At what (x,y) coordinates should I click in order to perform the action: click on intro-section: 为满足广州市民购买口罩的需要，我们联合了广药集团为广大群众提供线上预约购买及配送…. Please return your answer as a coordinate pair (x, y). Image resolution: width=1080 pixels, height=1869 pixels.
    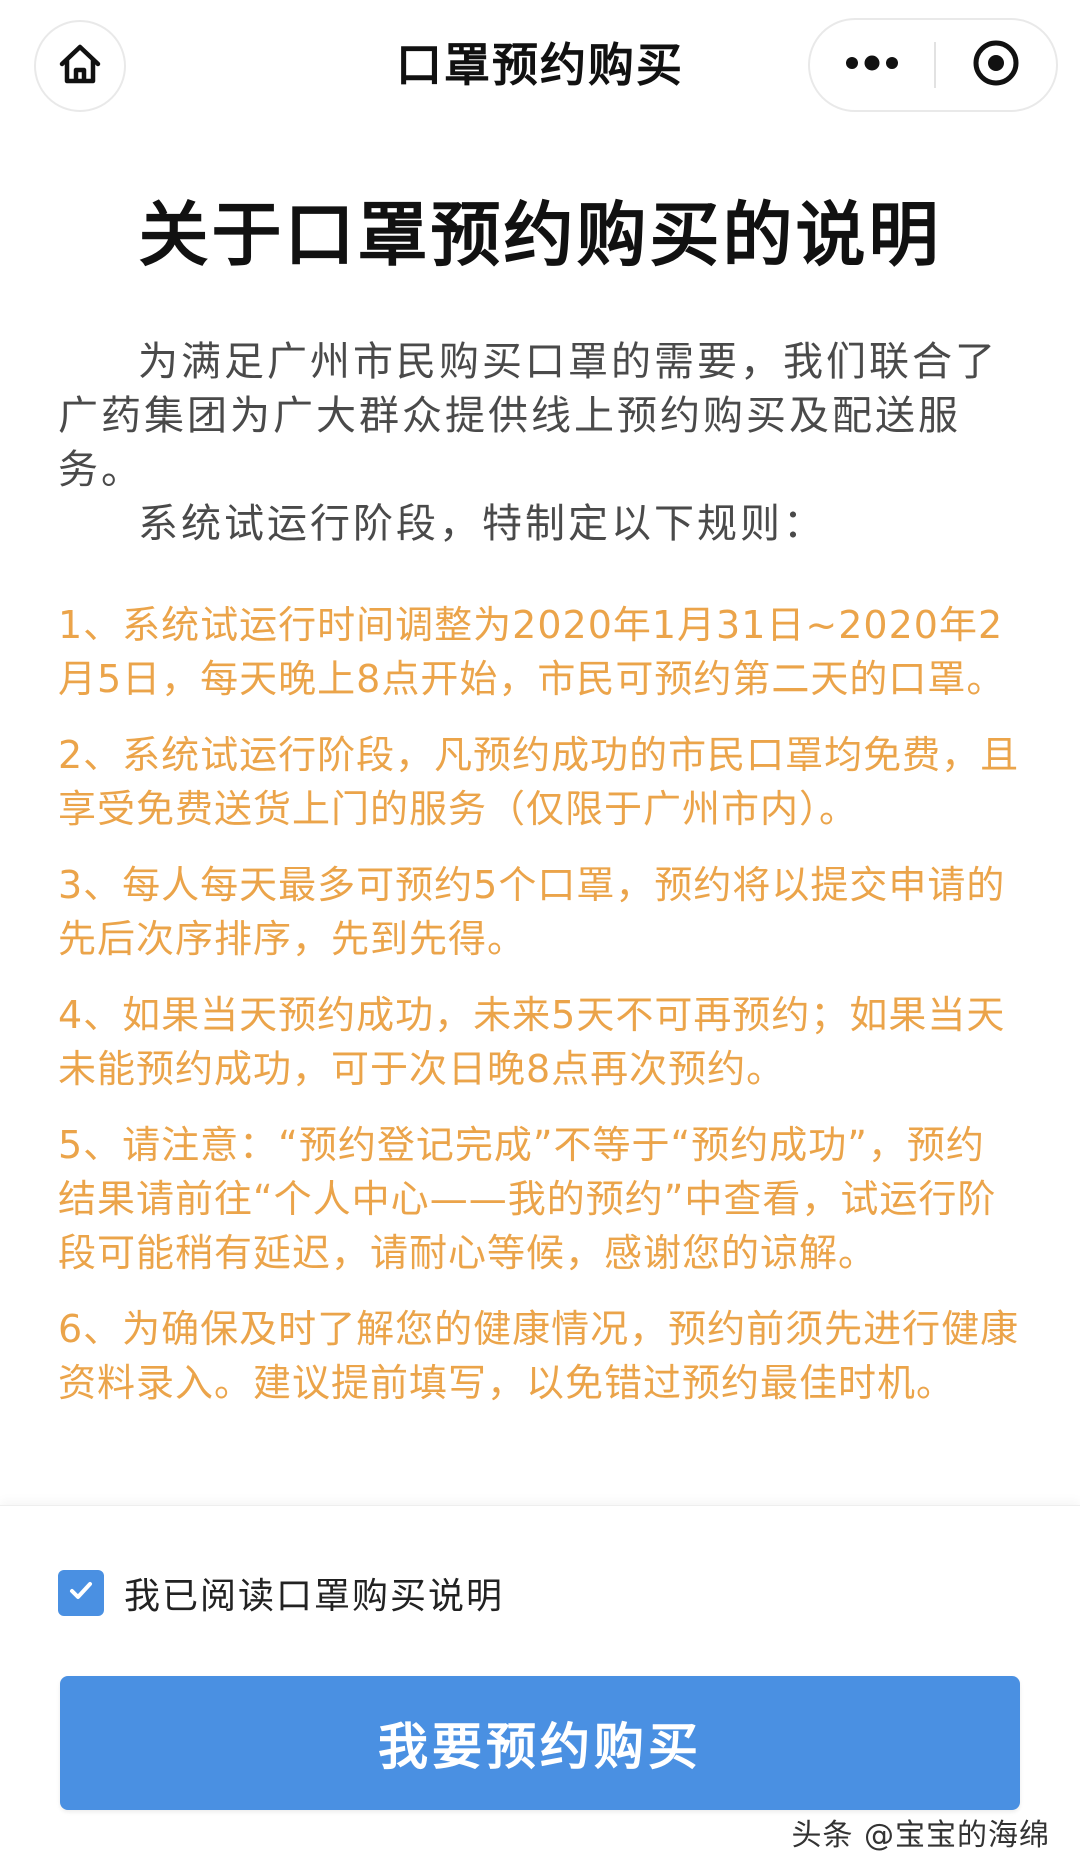
    Looking at the image, I should click on (538, 443).